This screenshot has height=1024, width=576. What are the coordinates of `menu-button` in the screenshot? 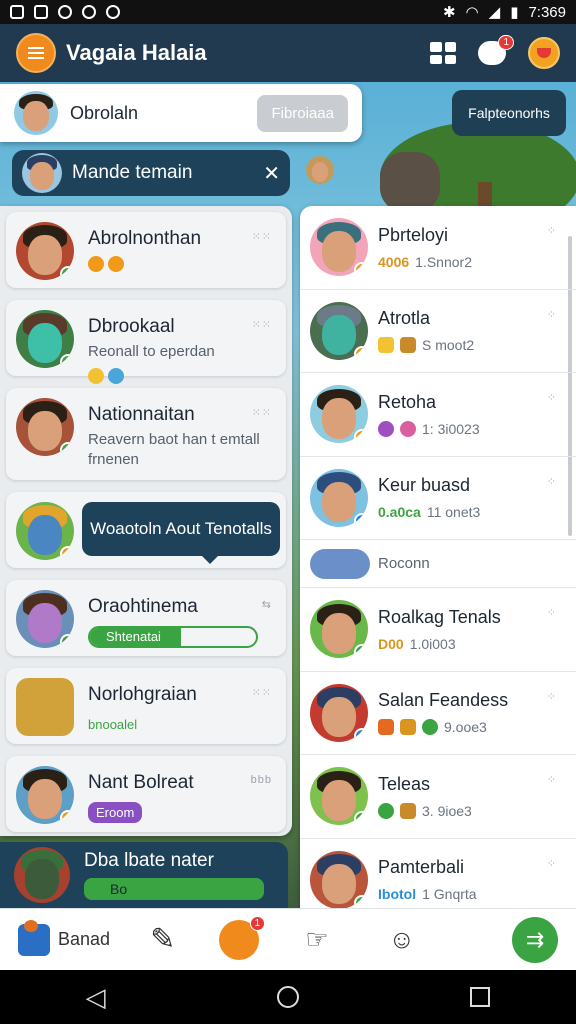 It's located at (36, 53).